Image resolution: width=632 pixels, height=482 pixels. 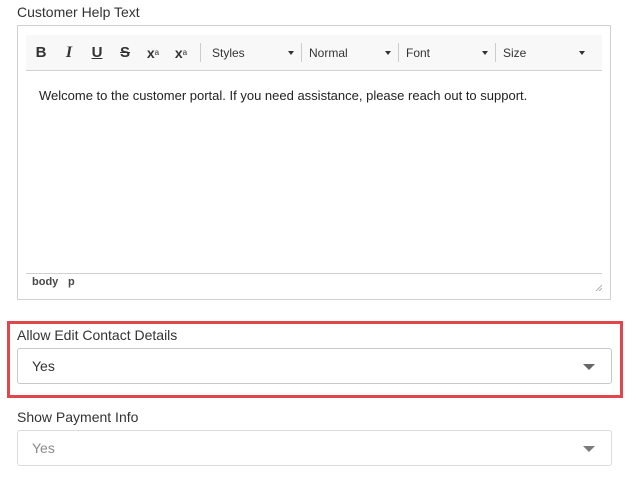 I want to click on superscript-button: xa, so click(x=181, y=52).